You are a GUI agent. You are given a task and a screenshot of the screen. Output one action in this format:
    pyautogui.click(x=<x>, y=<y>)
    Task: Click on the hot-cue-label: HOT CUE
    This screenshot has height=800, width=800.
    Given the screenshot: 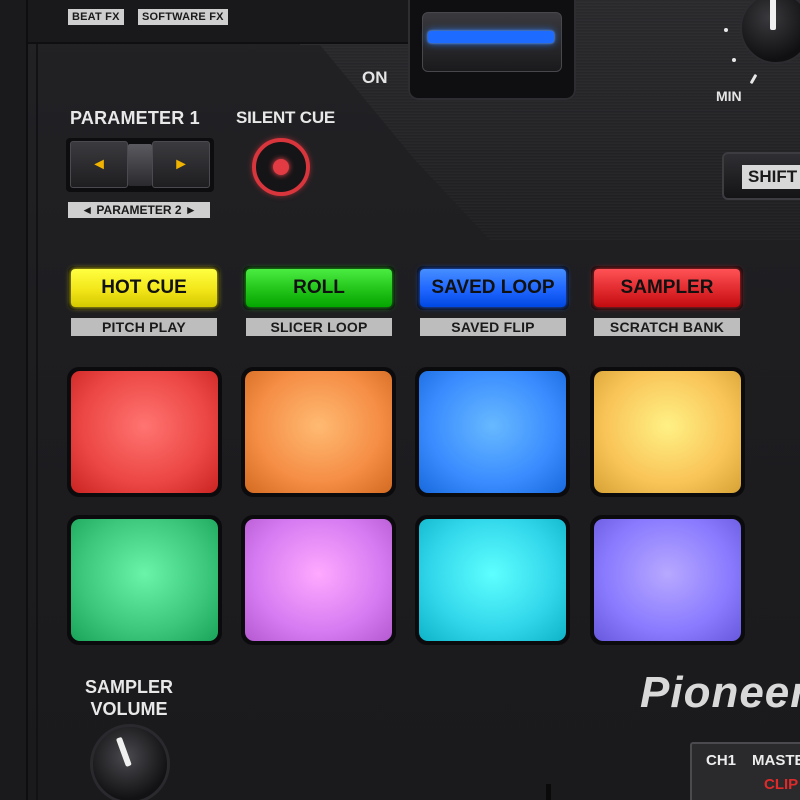 What is the action you would take?
    pyautogui.click(x=144, y=287)
    